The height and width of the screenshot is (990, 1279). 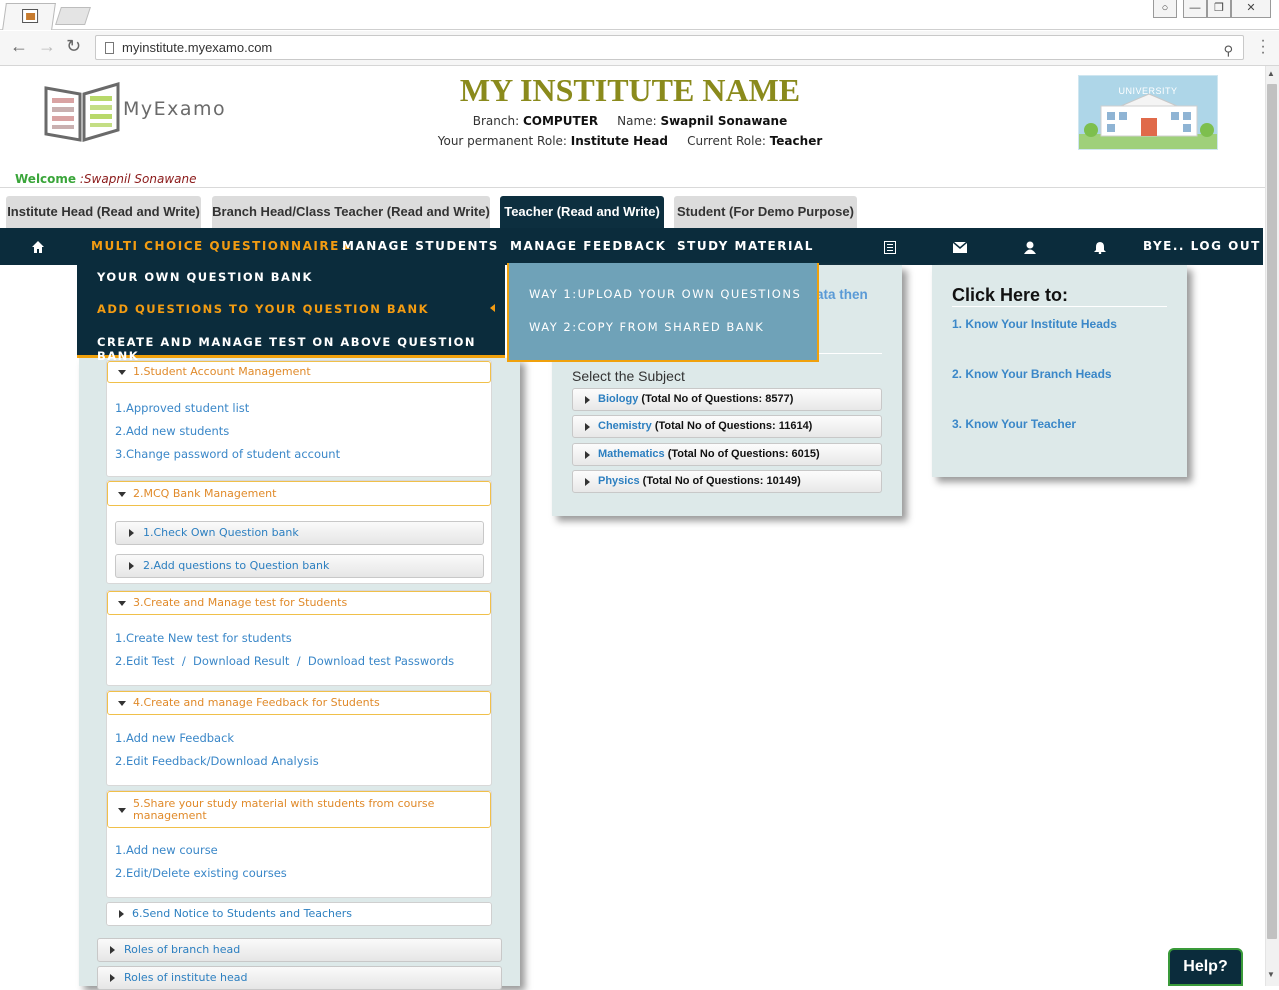 I want to click on logout-link: BYE.. LOG OUT, so click(x=1202, y=246).